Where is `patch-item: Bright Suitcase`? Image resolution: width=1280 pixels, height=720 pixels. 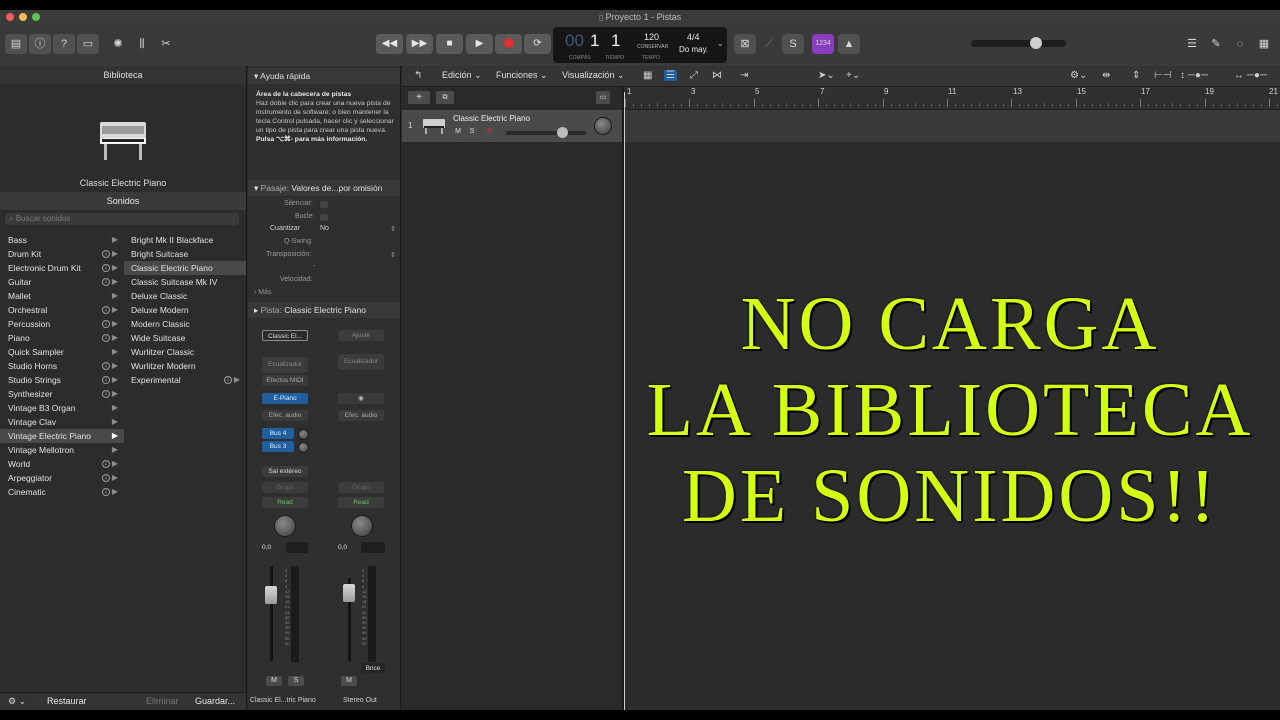
patch-item: Bright Suitcase is located at coordinates (185, 254).